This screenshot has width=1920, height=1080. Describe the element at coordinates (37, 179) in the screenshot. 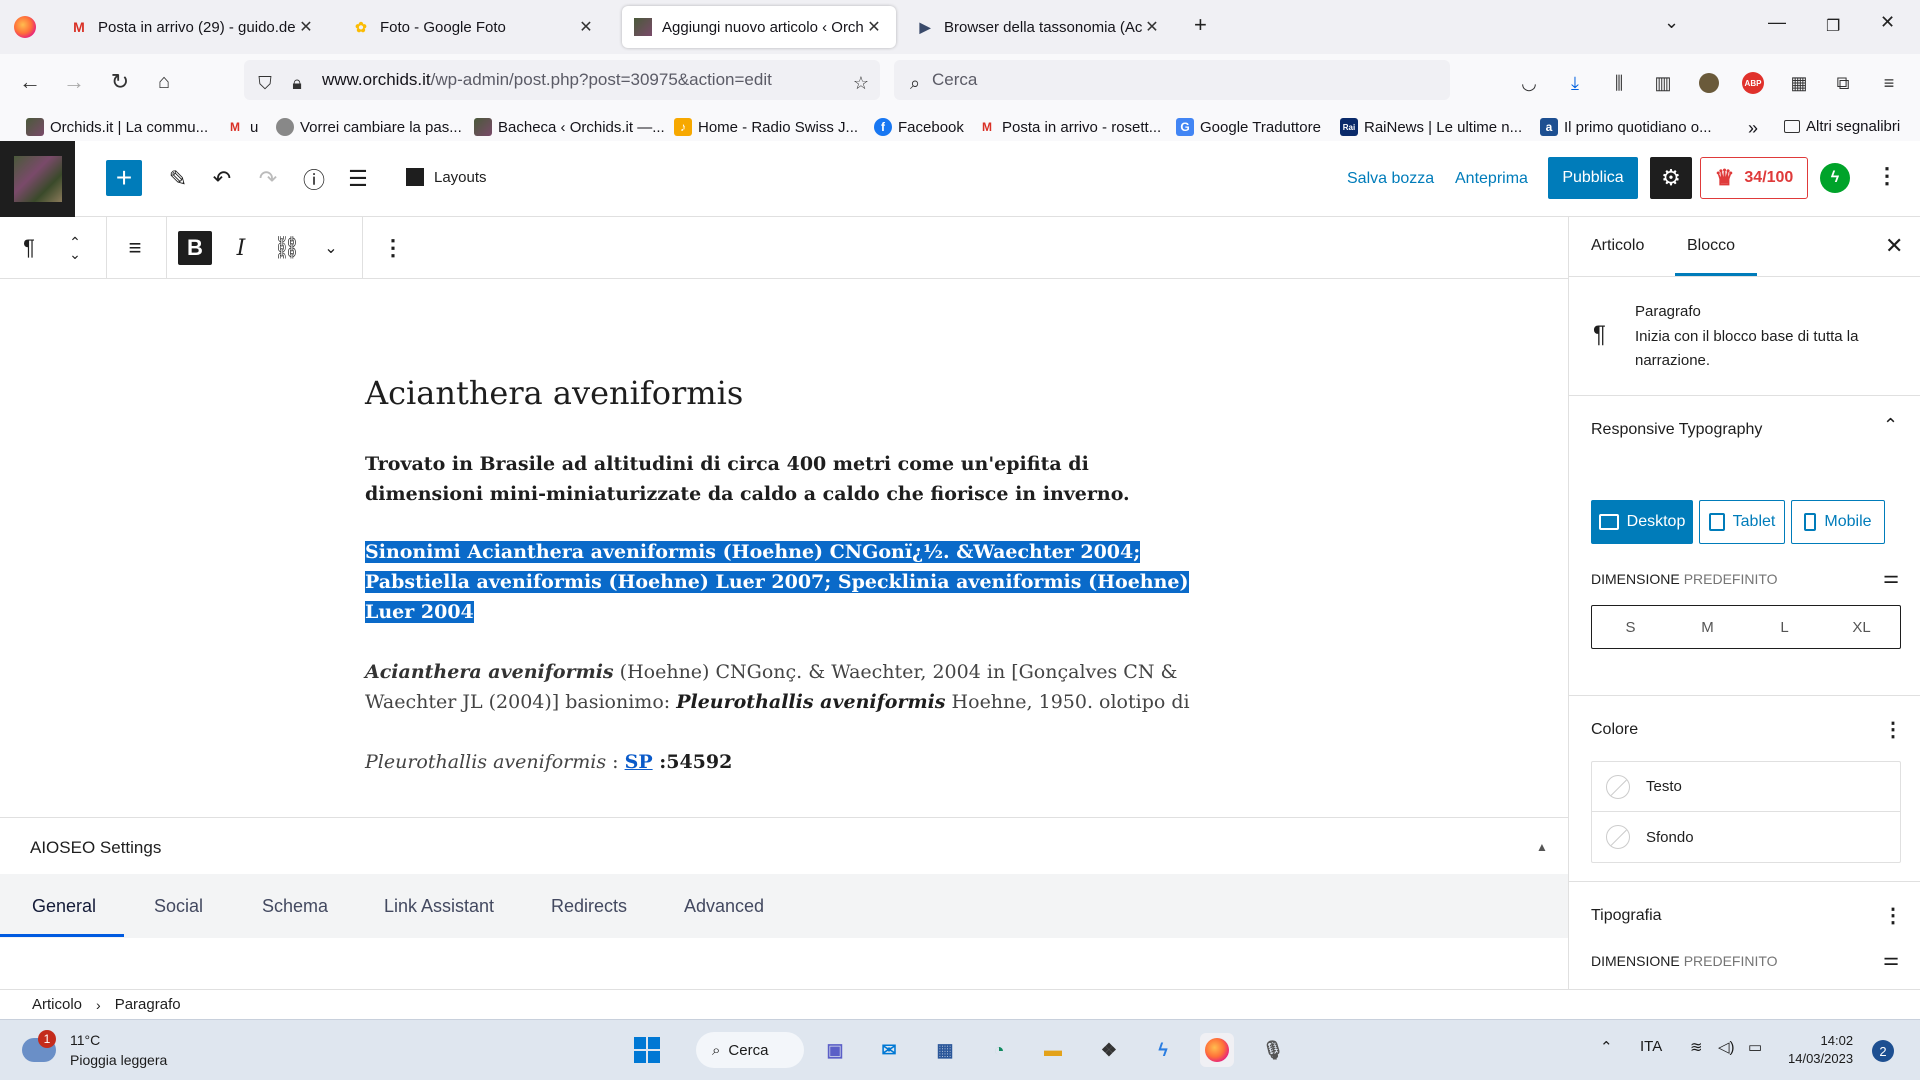

I see `site-icon` at that location.